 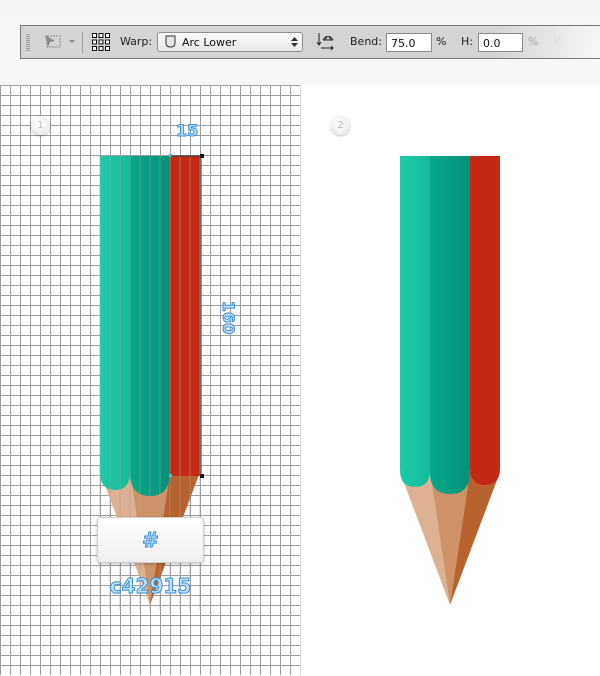 What do you see at coordinates (187, 131) in the screenshot?
I see `width-dimension-label: 15` at bounding box center [187, 131].